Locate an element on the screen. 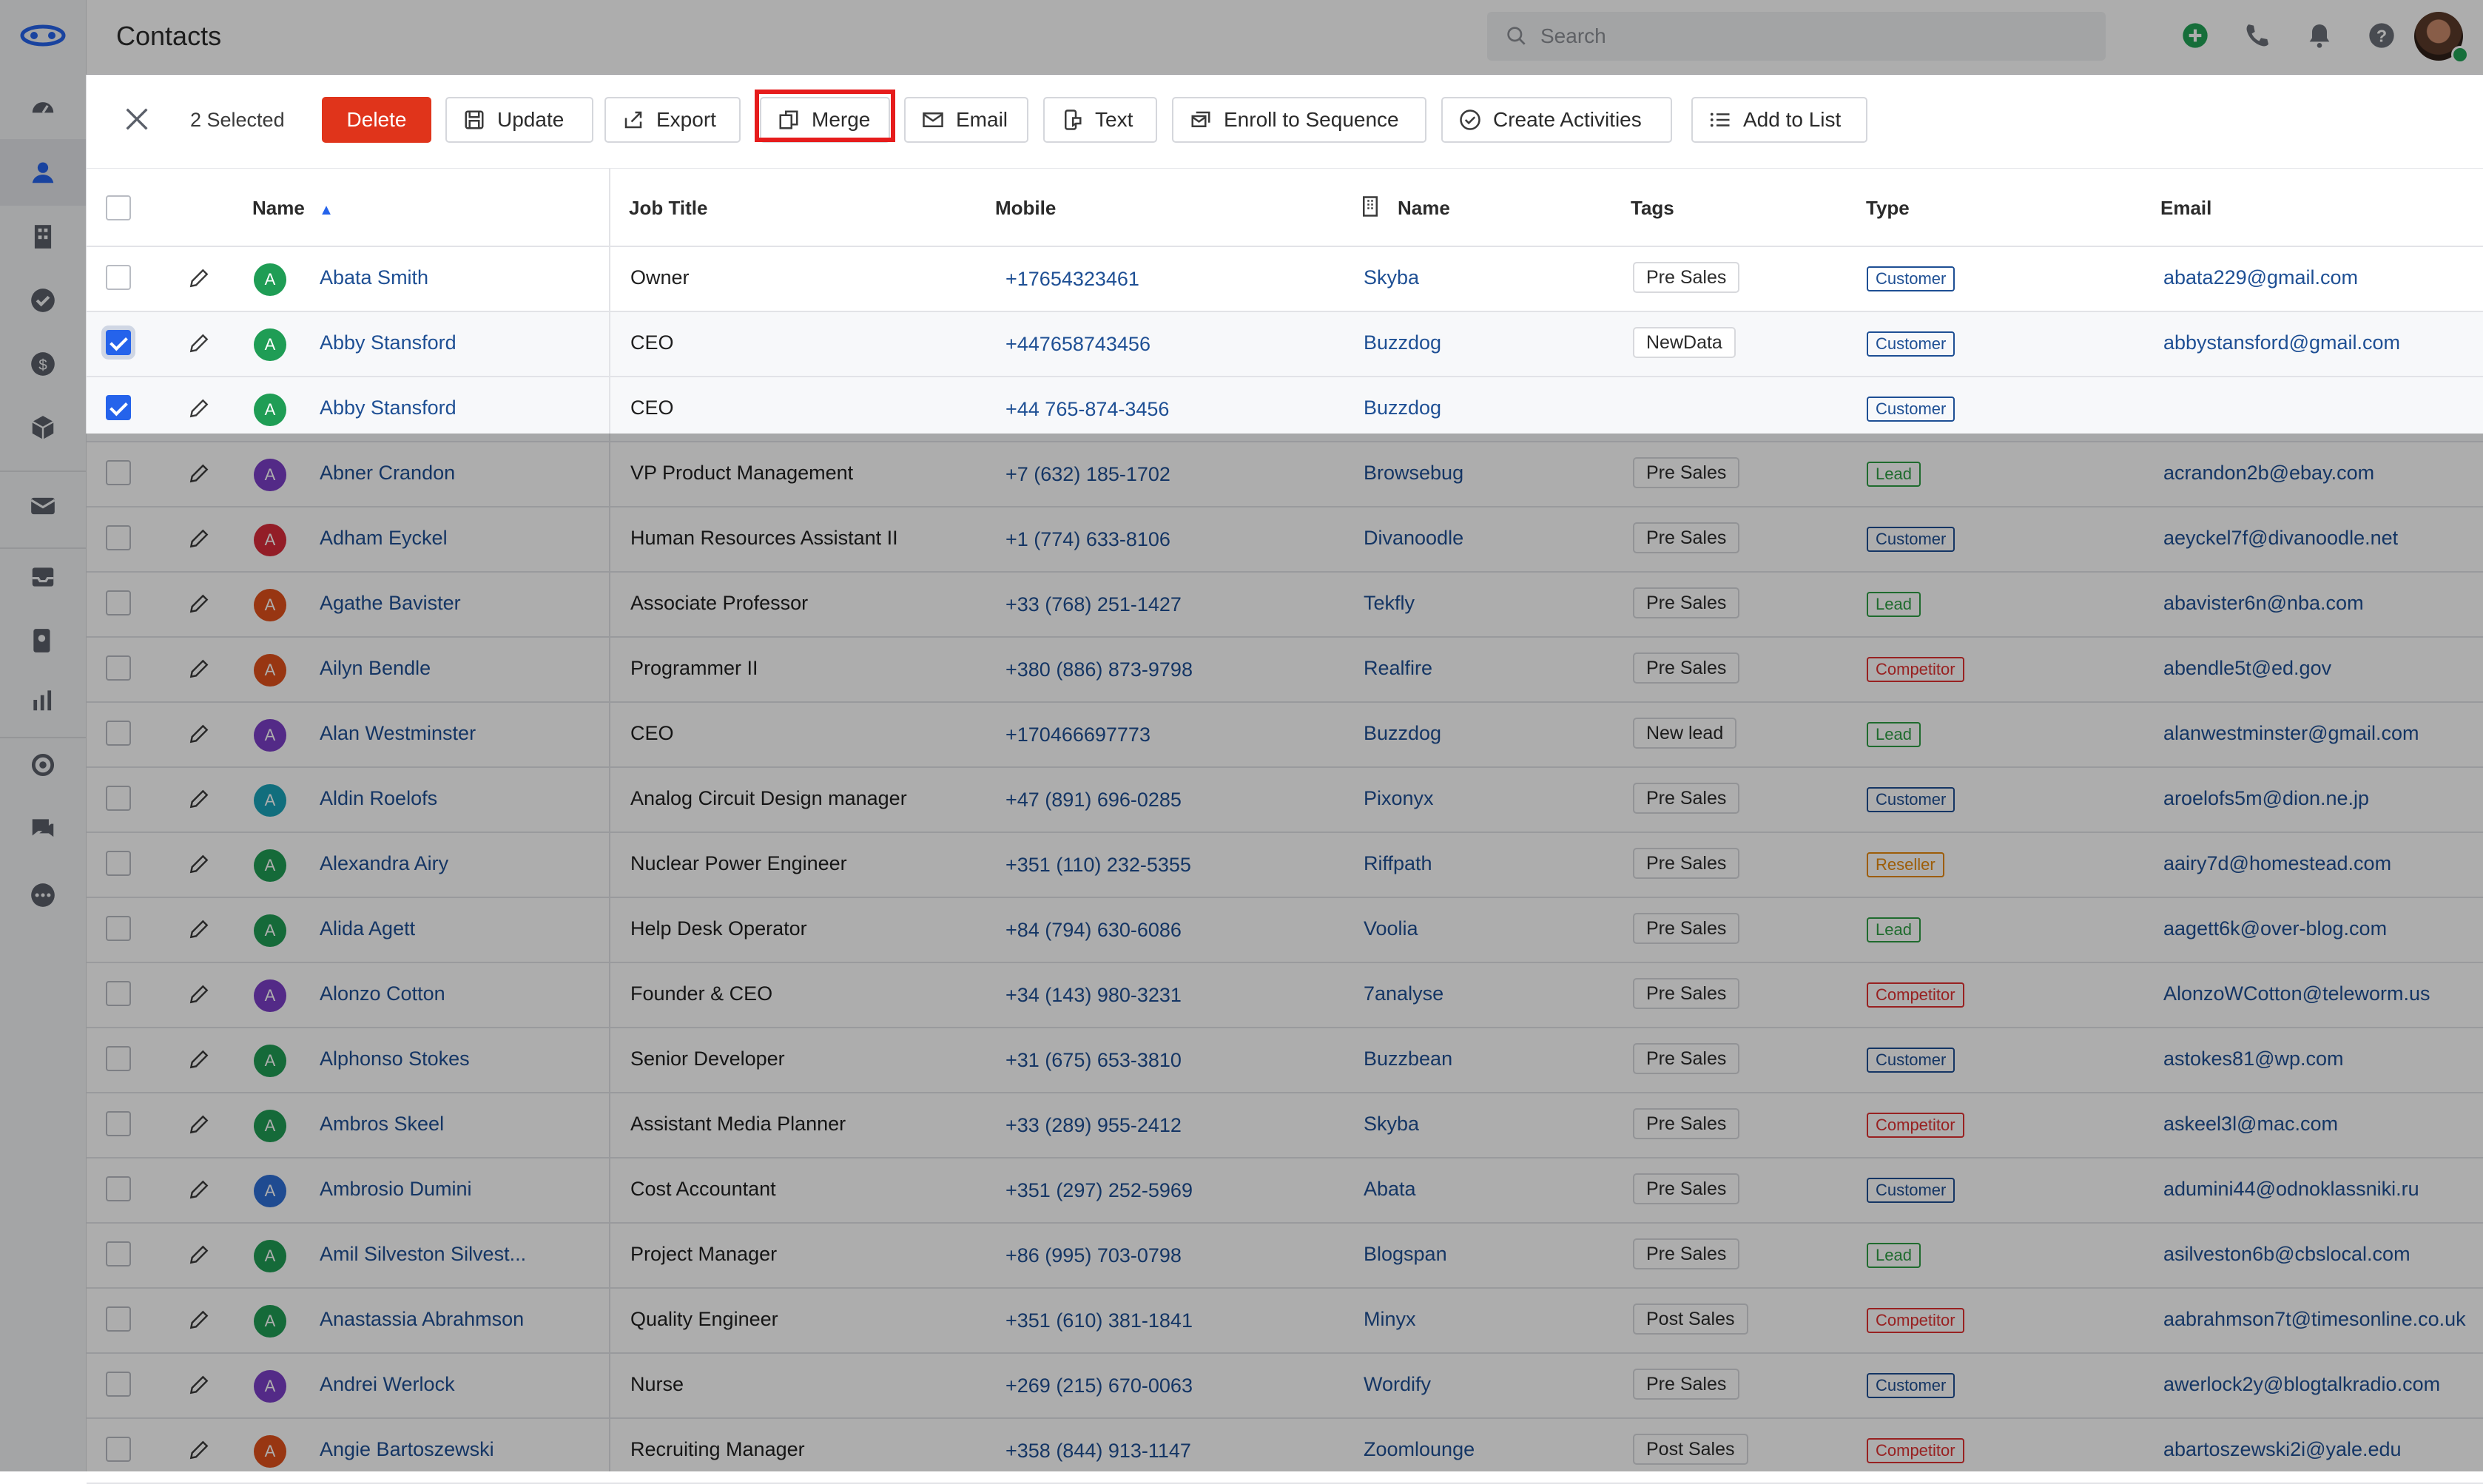 The width and height of the screenshot is (2483, 1484). header-type: Type is located at coordinates (1888, 208).